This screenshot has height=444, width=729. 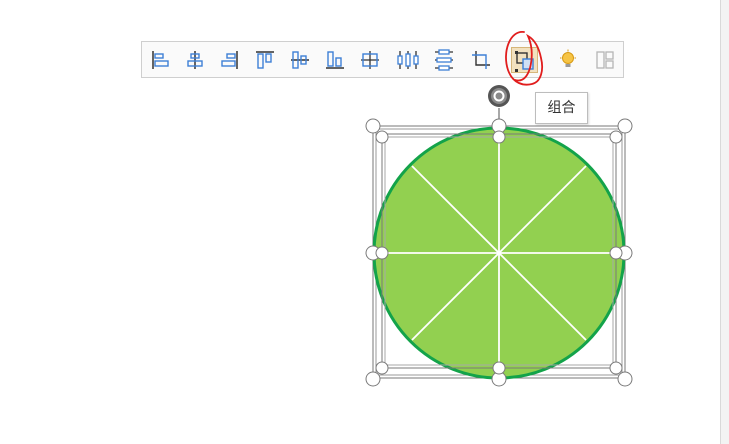 I want to click on group-tooltip: 组合, so click(x=561, y=108).